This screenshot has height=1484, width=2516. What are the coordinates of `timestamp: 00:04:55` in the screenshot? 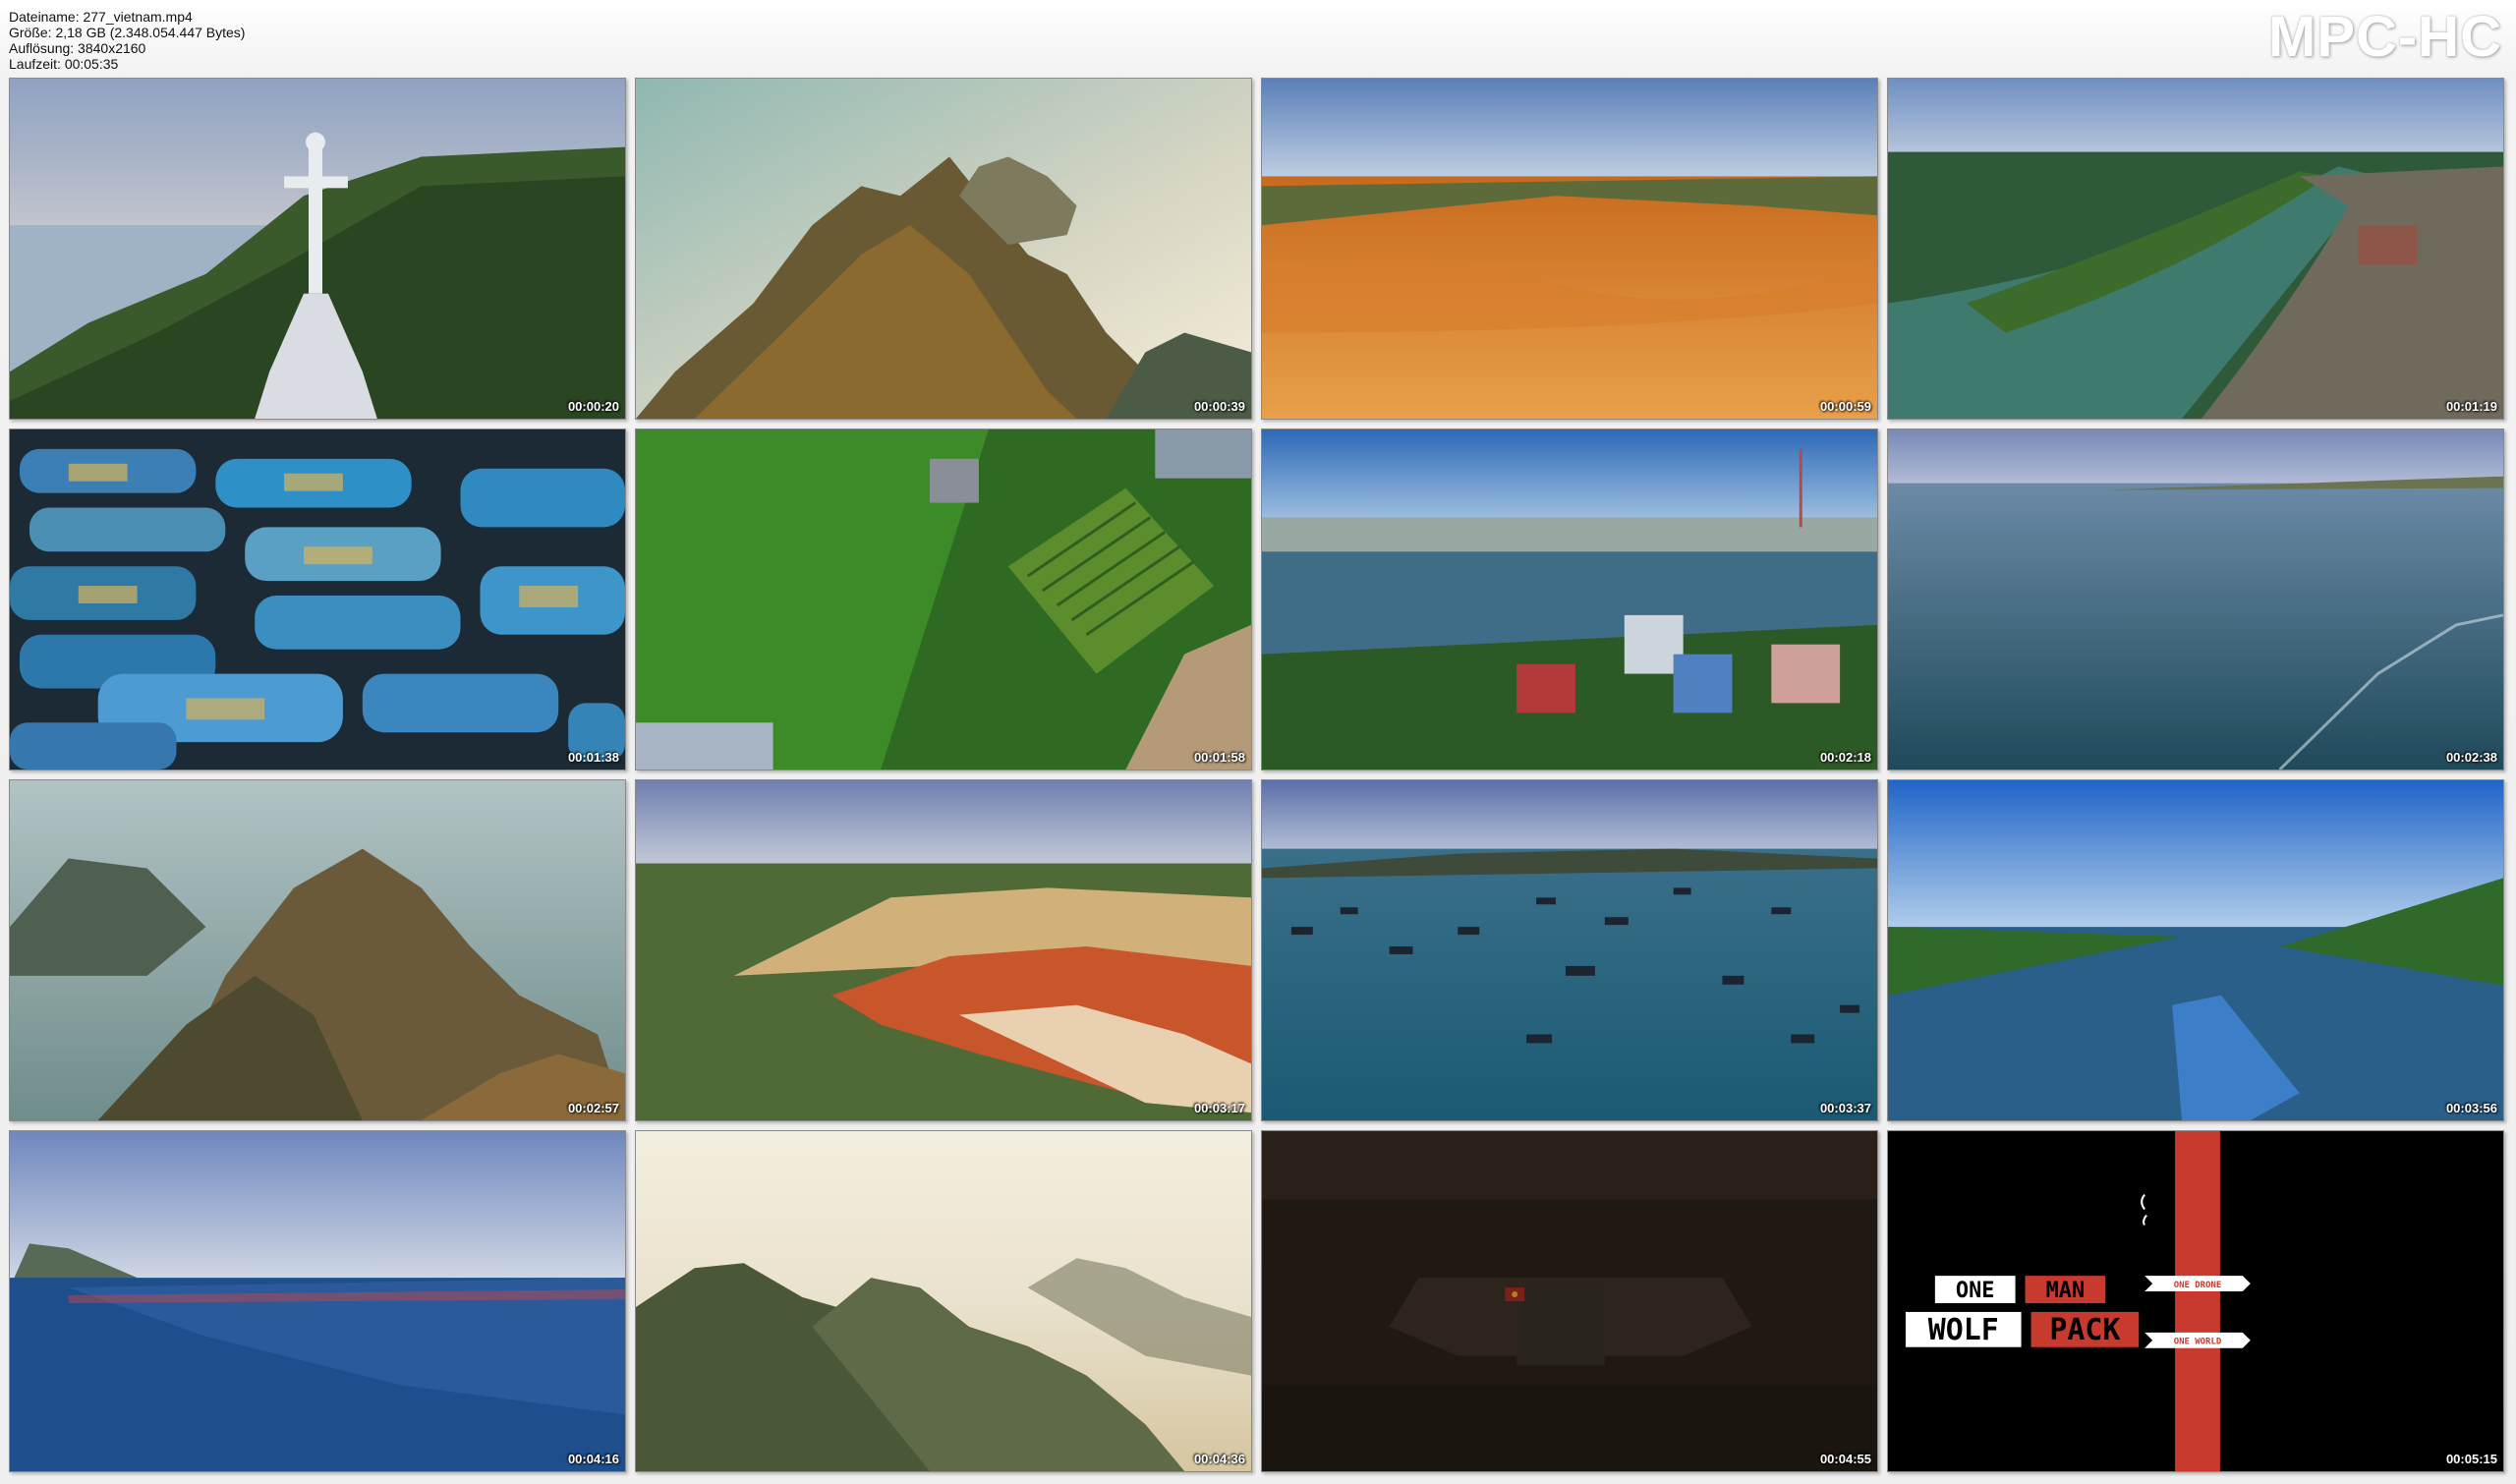 It's located at (1845, 1459).